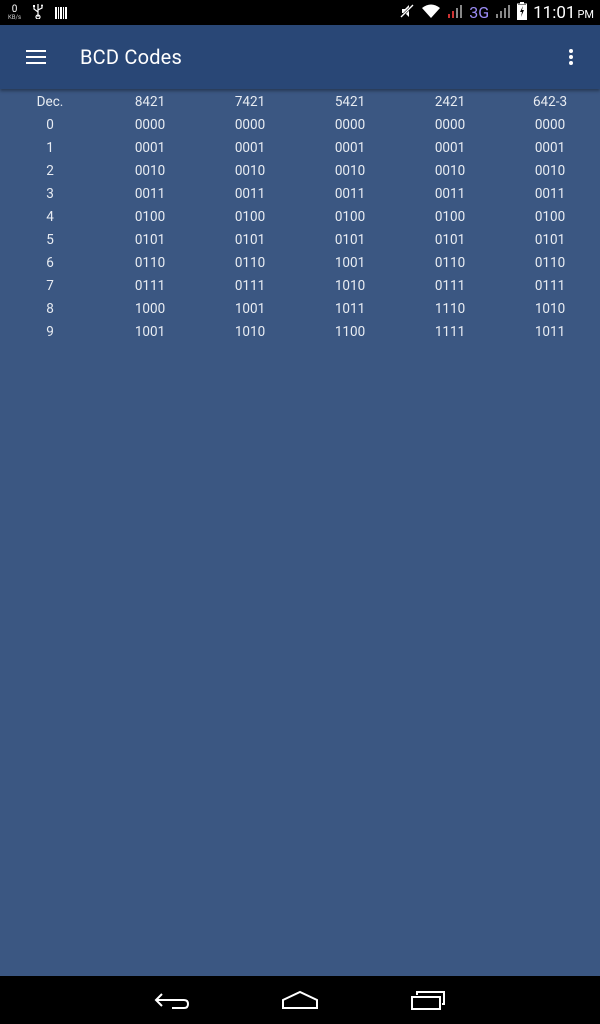 Image resolution: width=600 pixels, height=1024 pixels. What do you see at coordinates (554, 12) in the screenshot?
I see `clock-time: 11:01` at bounding box center [554, 12].